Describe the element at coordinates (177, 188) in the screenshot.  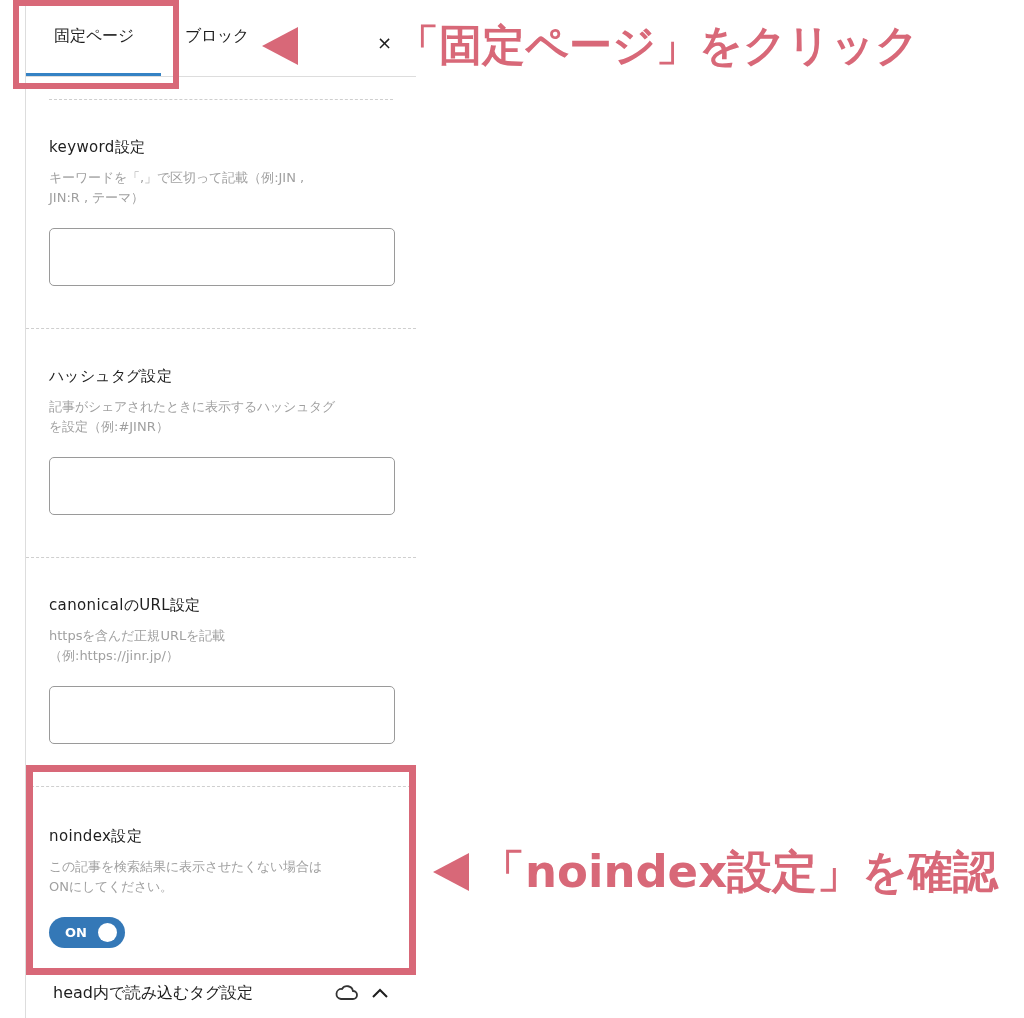
I see `setting-hint: キーワードを「,」で区切って記載（例:JIN , JIN:R , テーマ）` at that location.